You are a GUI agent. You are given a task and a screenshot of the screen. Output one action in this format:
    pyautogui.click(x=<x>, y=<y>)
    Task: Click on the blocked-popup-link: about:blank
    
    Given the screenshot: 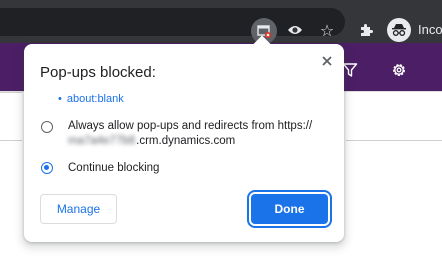 What is the action you would take?
    pyautogui.click(x=95, y=99)
    